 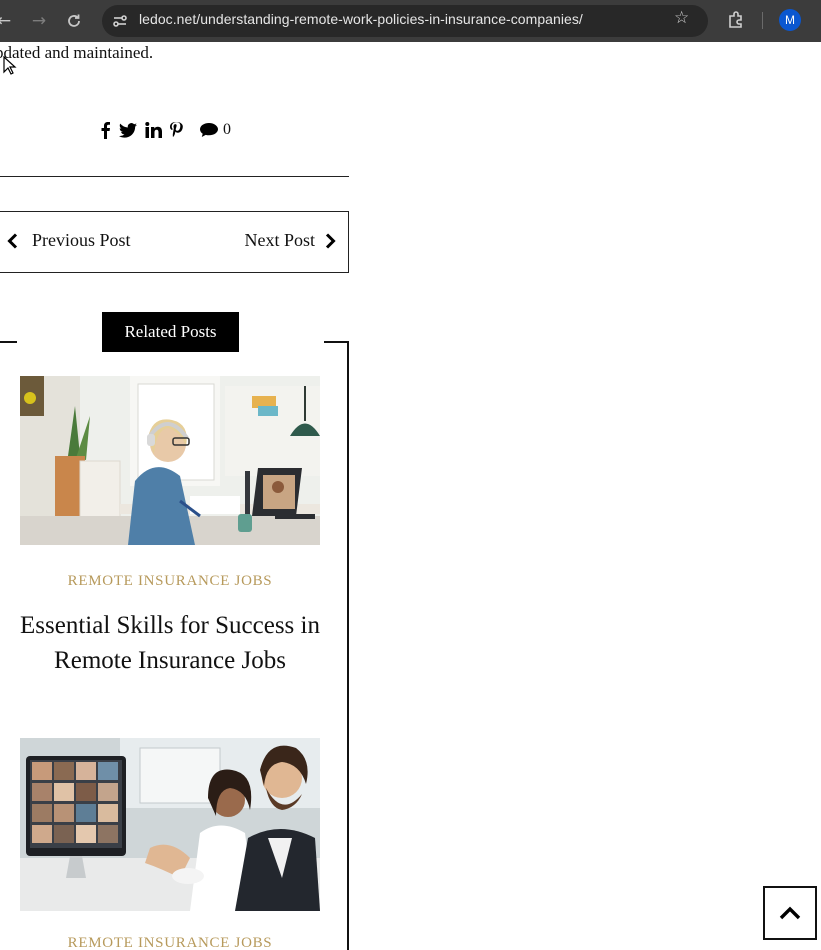 I want to click on chevron-left-icon, so click(x=12, y=240).